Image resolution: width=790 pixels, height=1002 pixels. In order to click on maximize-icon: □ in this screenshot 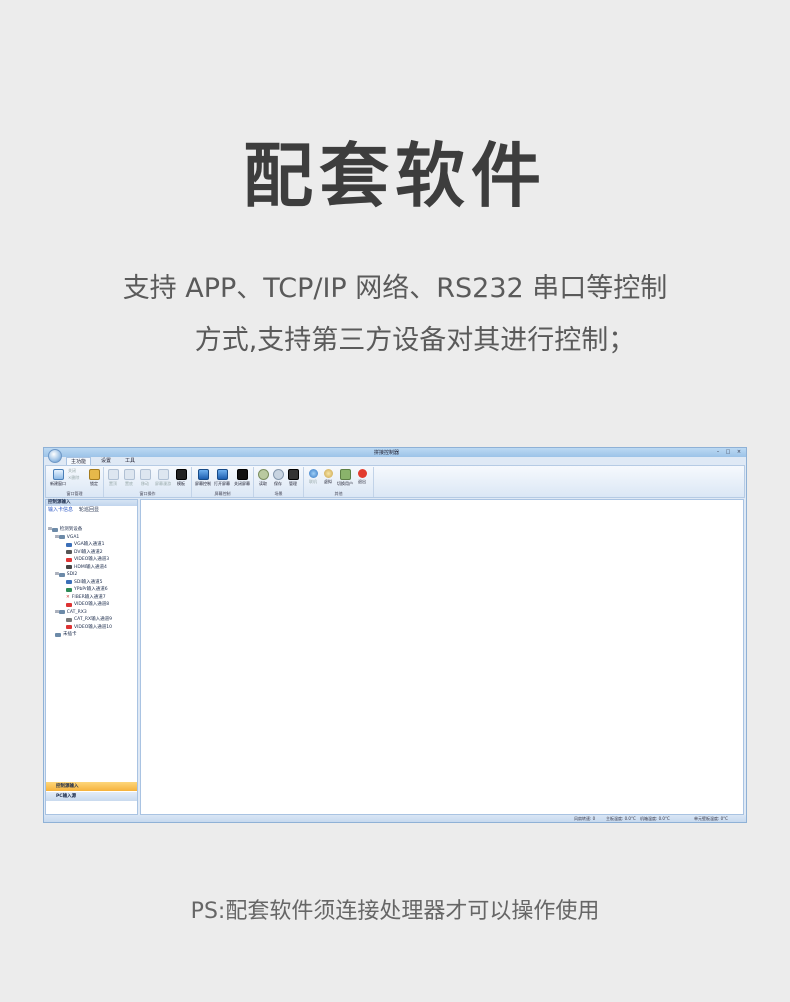, I will do `click(728, 452)`.